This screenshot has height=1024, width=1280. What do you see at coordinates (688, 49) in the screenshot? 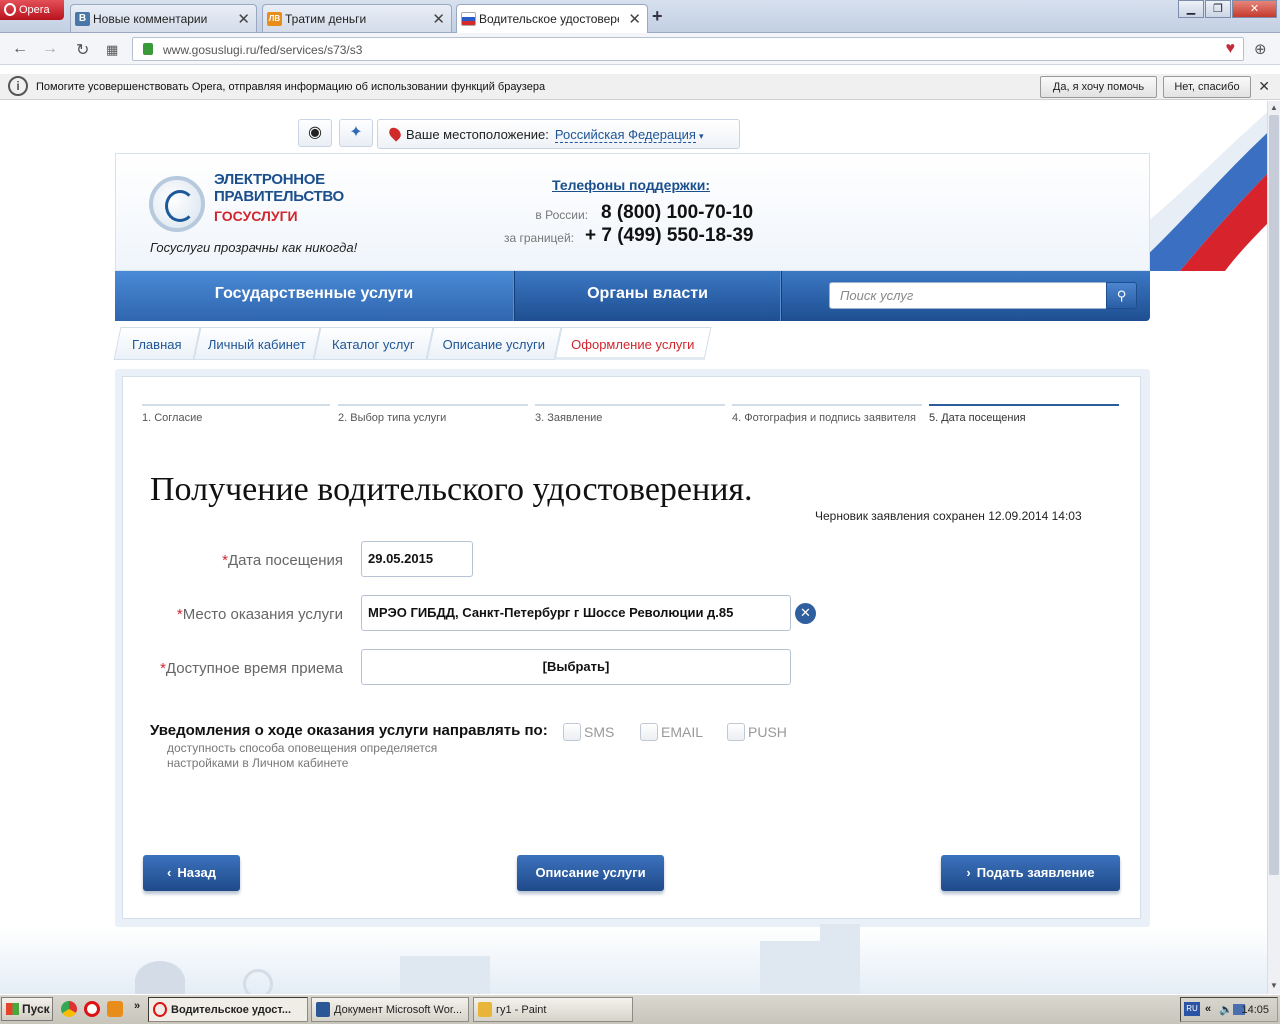
I see `address-bar: www.gosuslugi.ru/fed/services/s73/s3 ♥` at bounding box center [688, 49].